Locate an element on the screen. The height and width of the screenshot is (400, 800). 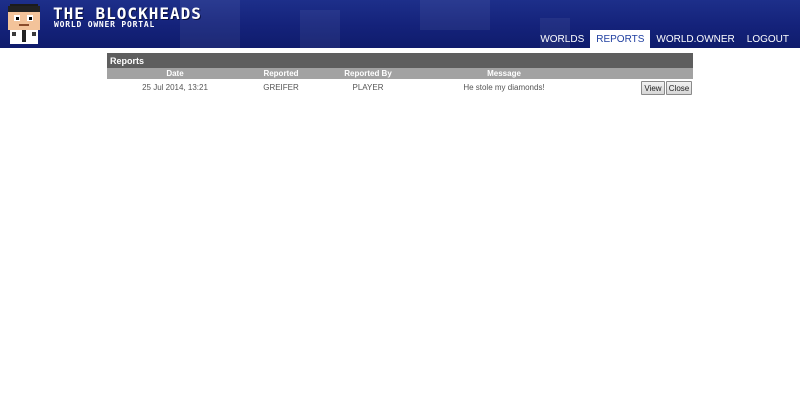
column-header-reported: Reported is located at coordinates (281, 73).